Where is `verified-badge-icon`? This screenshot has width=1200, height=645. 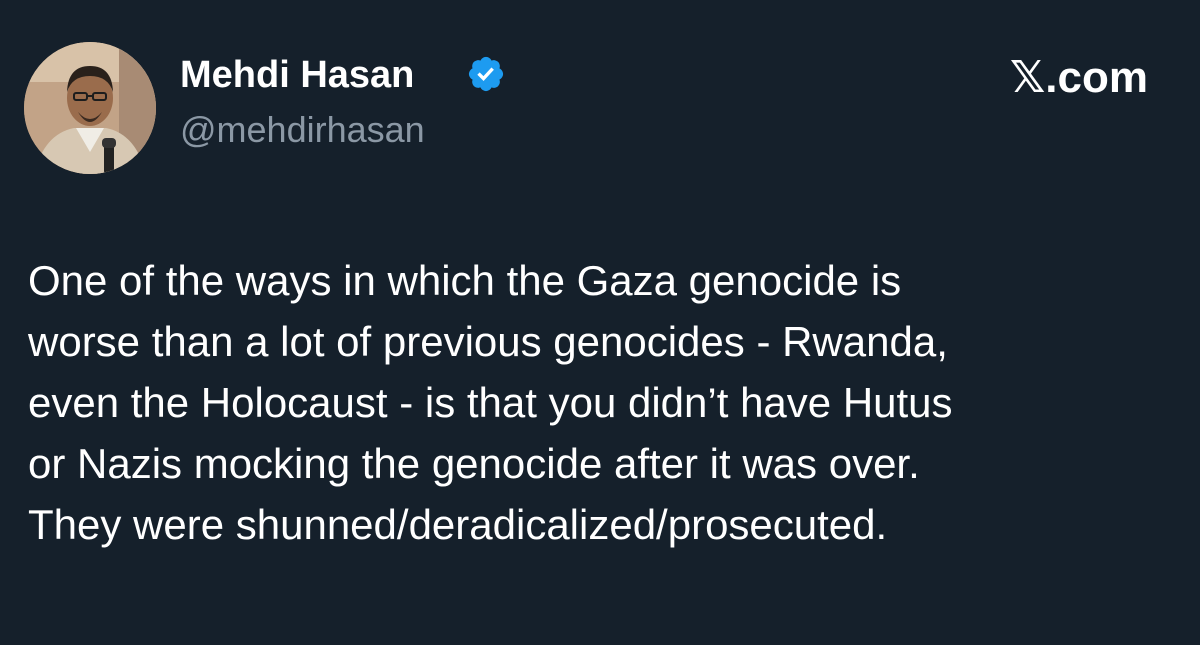 verified-badge-icon is located at coordinates (486, 74).